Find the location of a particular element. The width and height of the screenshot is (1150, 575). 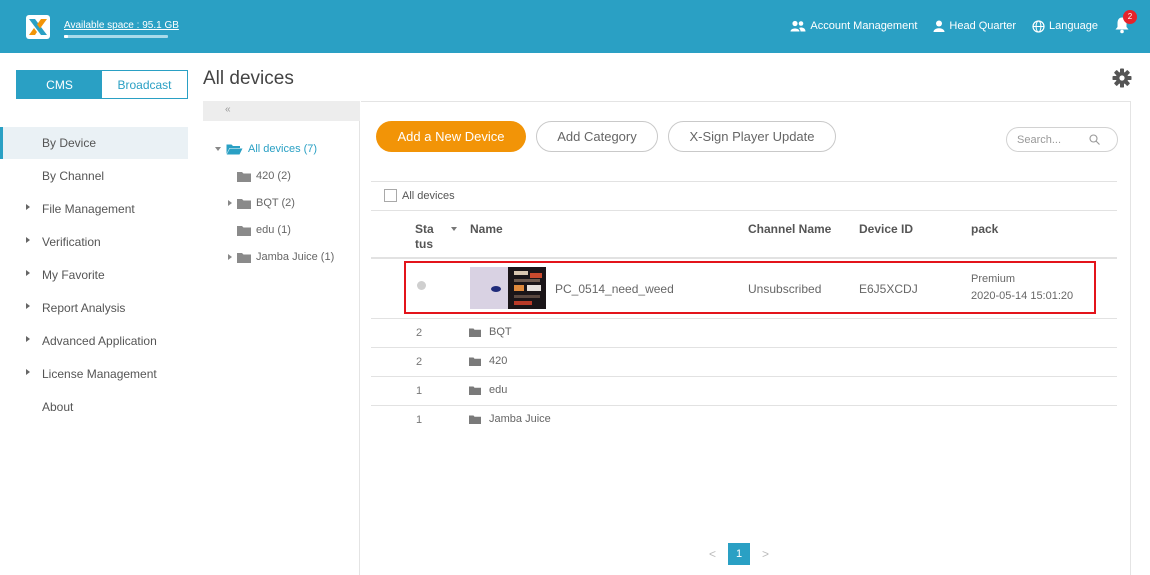

column-header-device-id: Device ID is located at coordinates (886, 229).